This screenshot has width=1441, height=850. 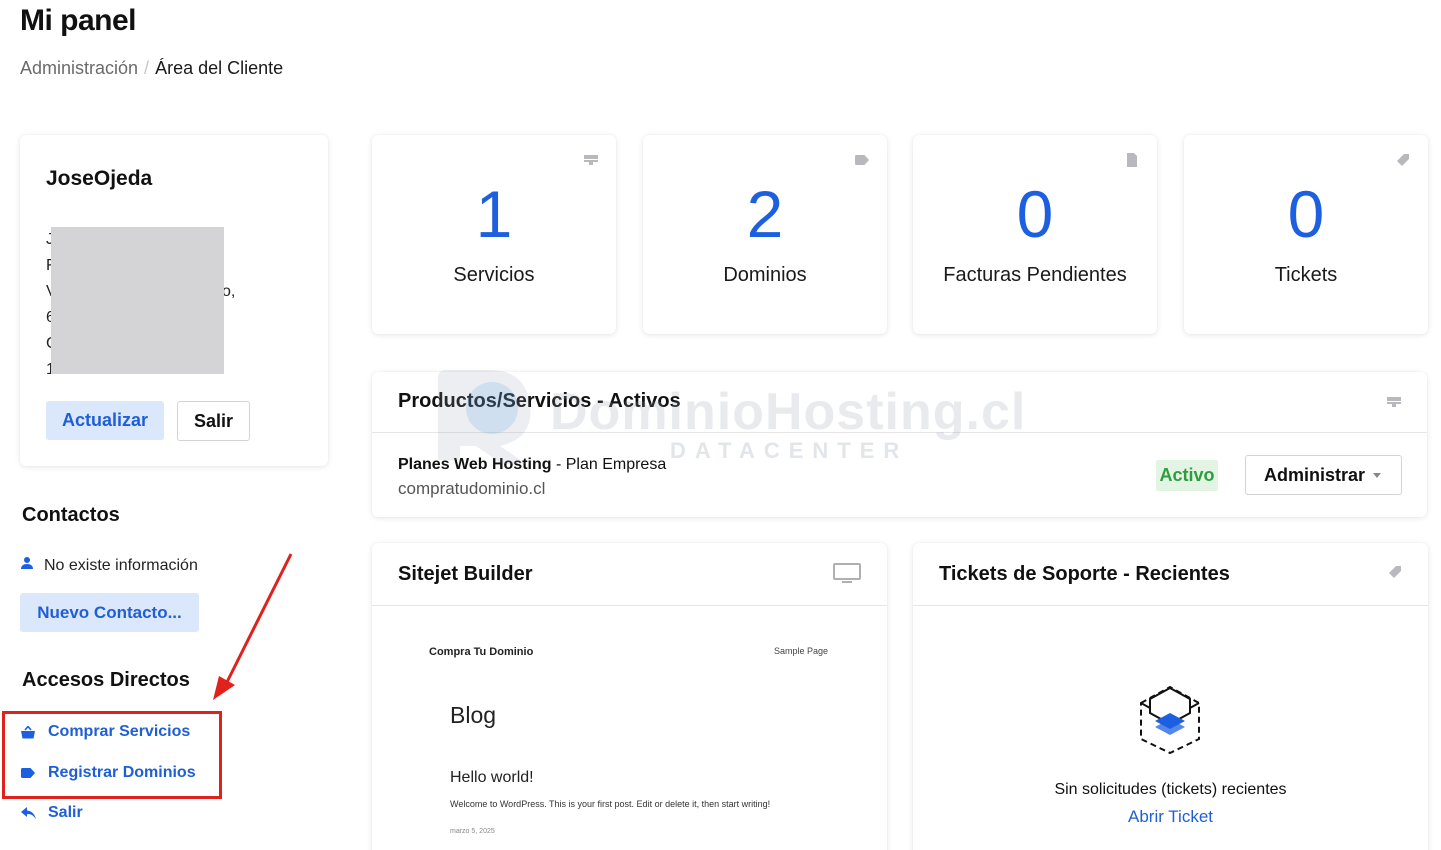 I want to click on breadcrumb: Administración / Área del Cliente, so click(x=151, y=68).